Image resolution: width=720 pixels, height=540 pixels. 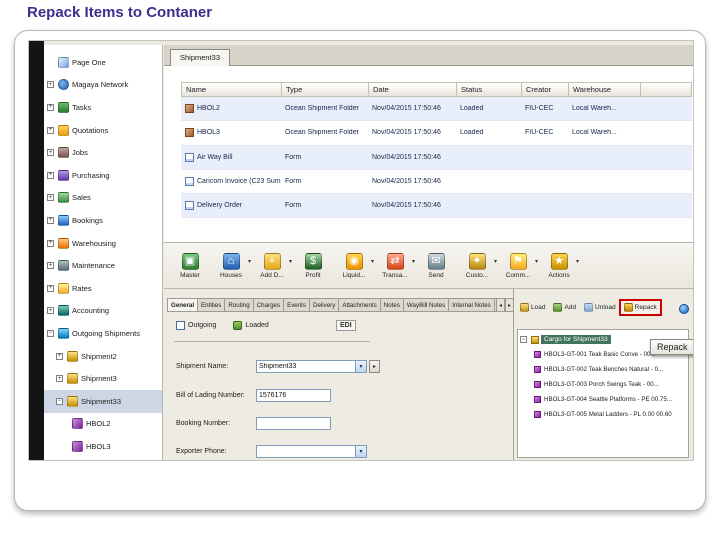 I want to click on globe-icon, so click(x=684, y=309).